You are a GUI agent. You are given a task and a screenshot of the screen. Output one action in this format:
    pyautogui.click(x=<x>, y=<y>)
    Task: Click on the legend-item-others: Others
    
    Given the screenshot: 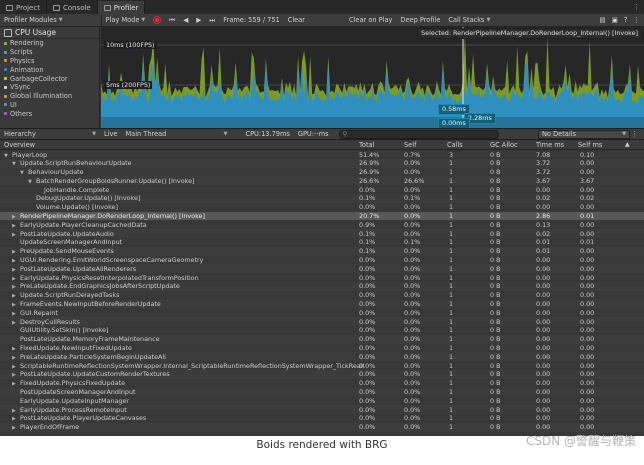 What is the action you would take?
    pyautogui.click(x=49, y=113)
    